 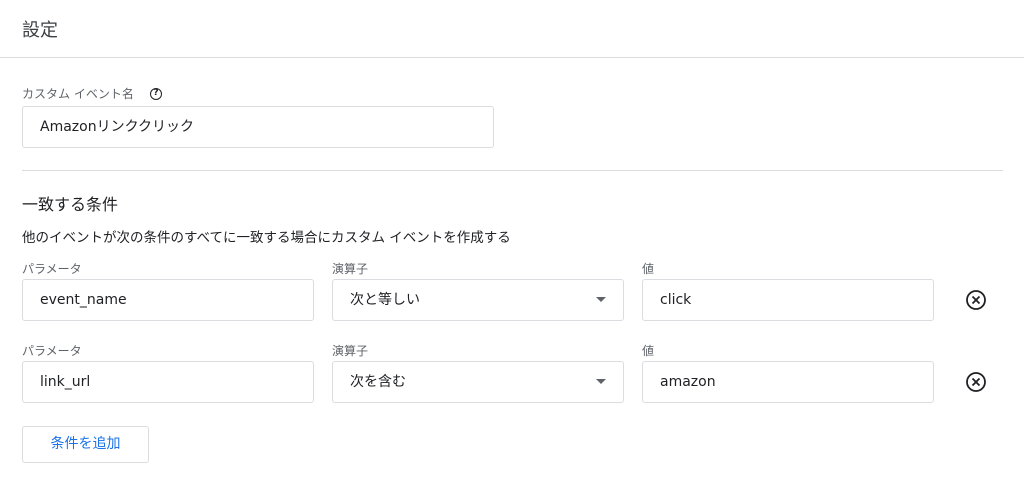 What do you see at coordinates (156, 94) in the screenshot?
I see `help-icon: ?` at bounding box center [156, 94].